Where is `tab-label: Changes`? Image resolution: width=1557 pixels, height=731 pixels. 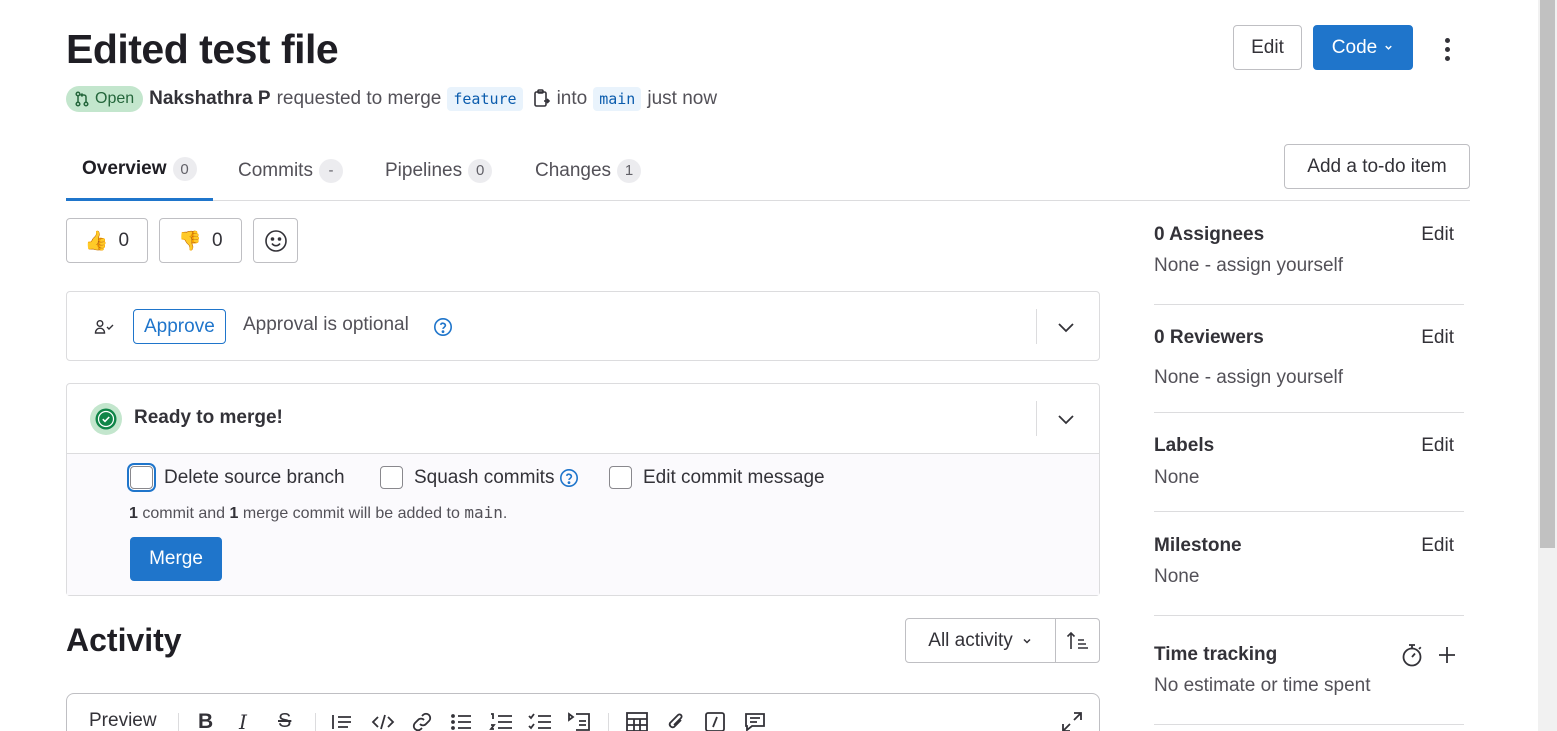
tab-label: Changes is located at coordinates (573, 170).